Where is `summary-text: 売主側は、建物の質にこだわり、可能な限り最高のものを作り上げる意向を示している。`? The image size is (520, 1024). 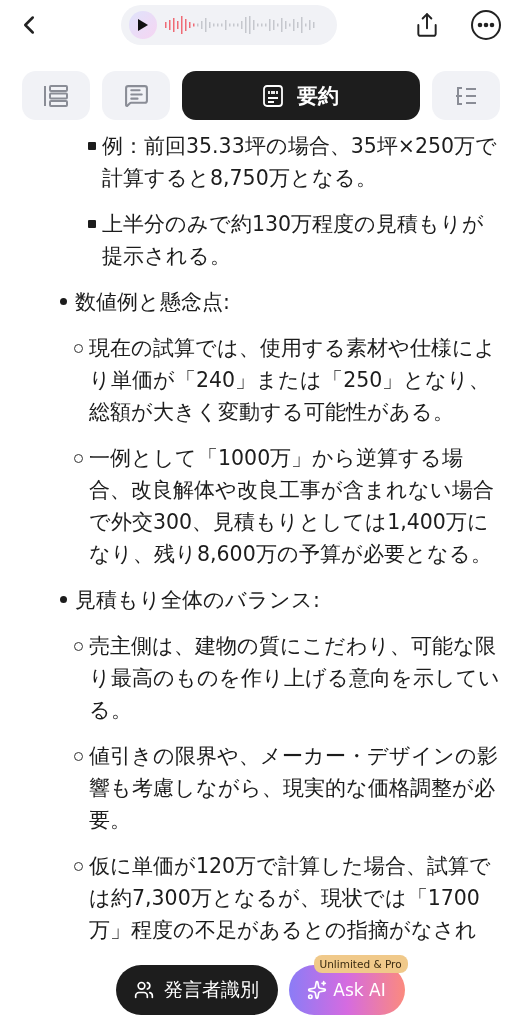 summary-text: 売主側は、建物の質にこだわり、可能な限り最高のものを作り上げる意向を示している。 is located at coordinates (295, 678).